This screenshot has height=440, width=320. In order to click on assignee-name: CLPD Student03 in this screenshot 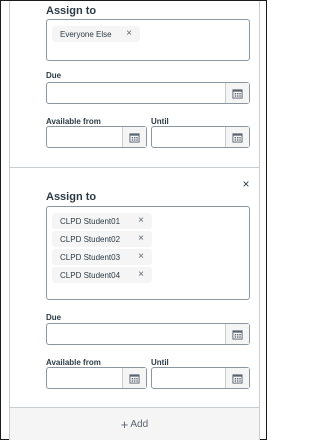, I will do `click(90, 257)`.